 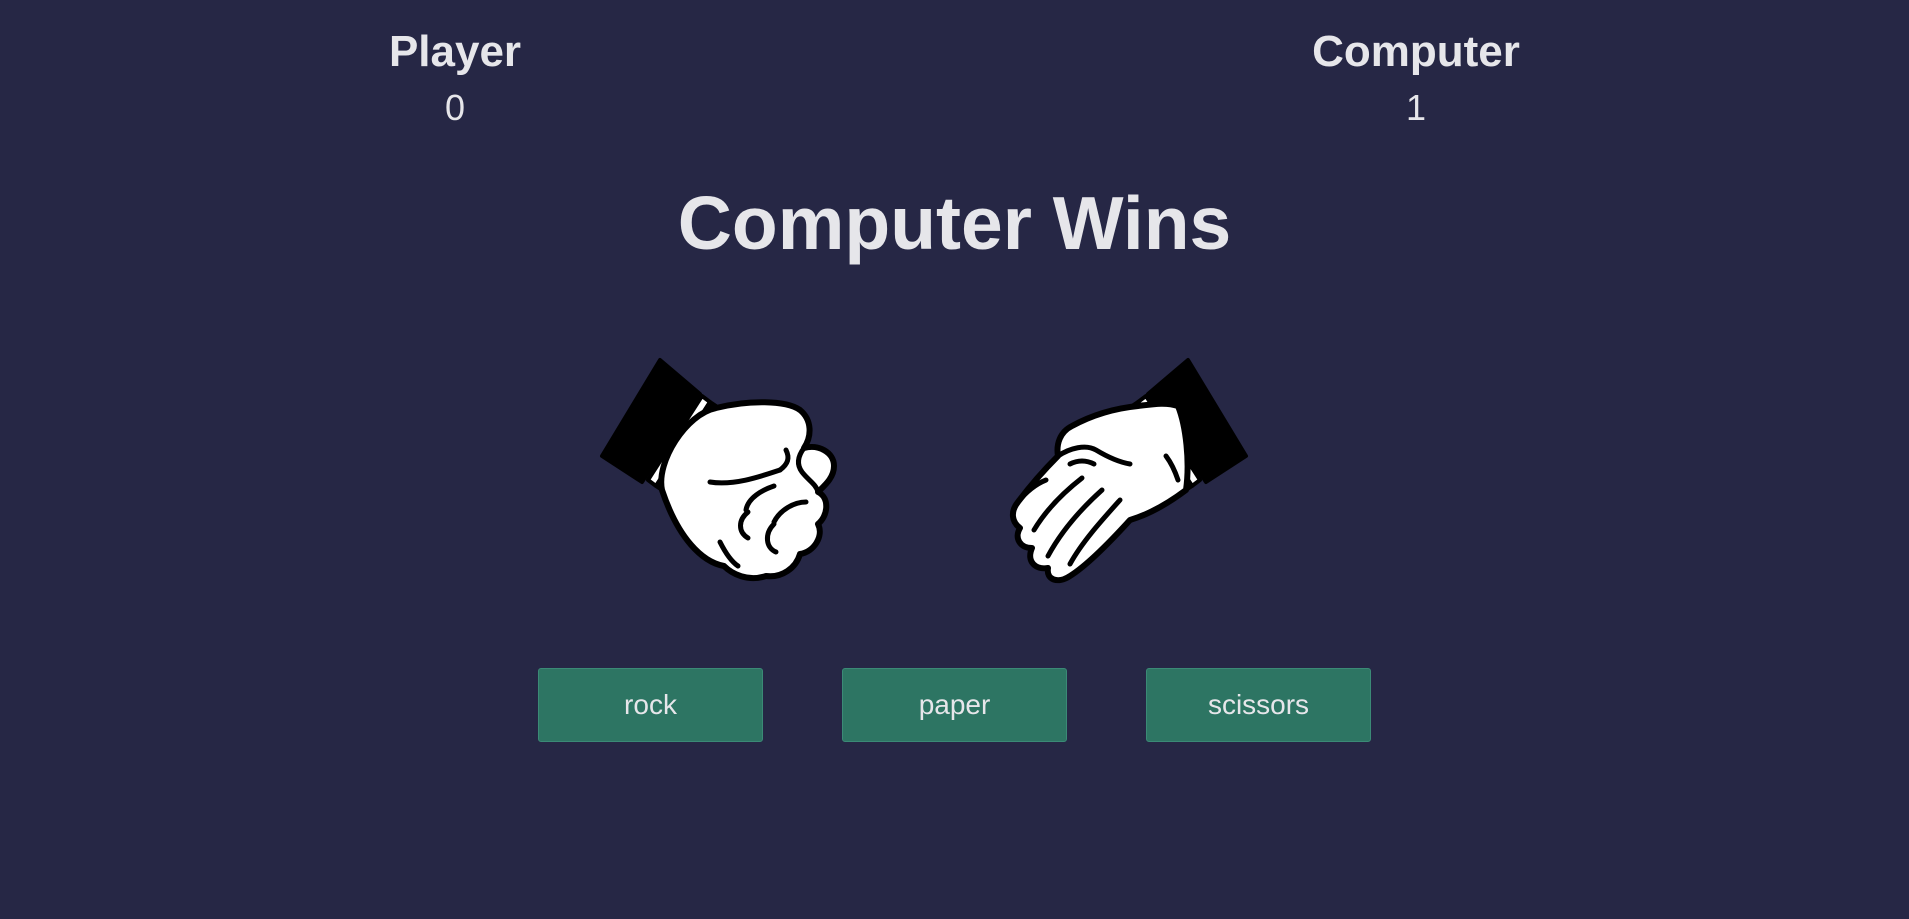 What do you see at coordinates (455, 107) in the screenshot?
I see `player-score: 0` at bounding box center [455, 107].